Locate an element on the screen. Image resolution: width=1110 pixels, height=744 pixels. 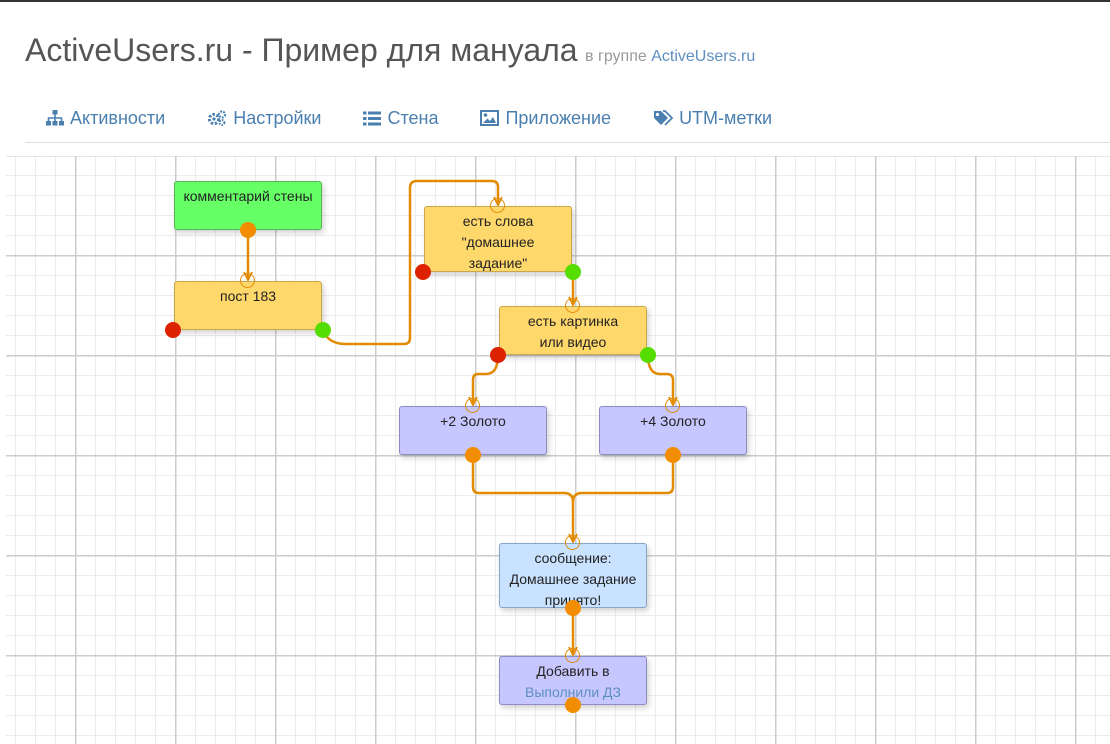
node-has-media-line2: или видео is located at coordinates (573, 342).